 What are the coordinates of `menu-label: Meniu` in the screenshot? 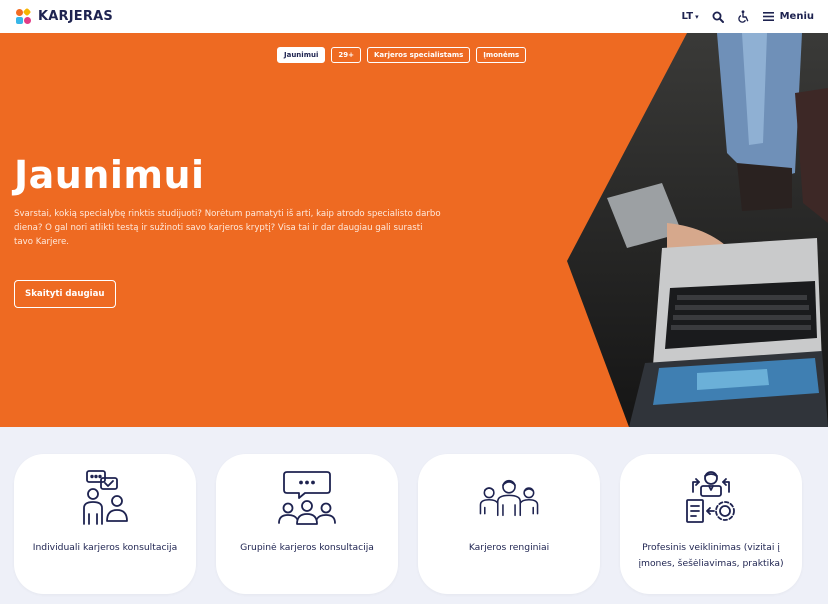 It's located at (796, 16).